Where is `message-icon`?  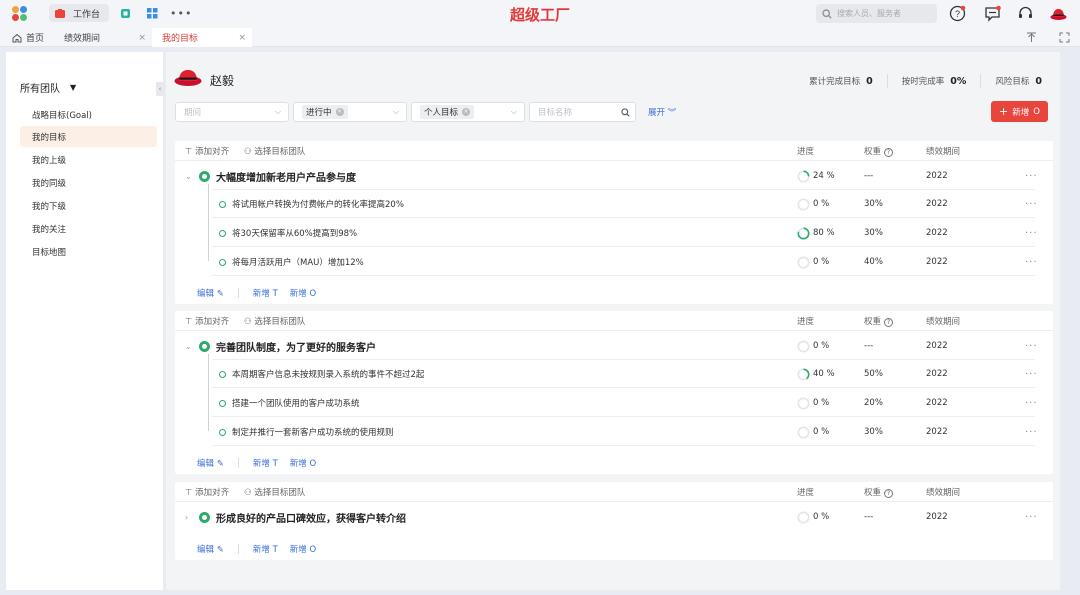 message-icon is located at coordinates (992, 13).